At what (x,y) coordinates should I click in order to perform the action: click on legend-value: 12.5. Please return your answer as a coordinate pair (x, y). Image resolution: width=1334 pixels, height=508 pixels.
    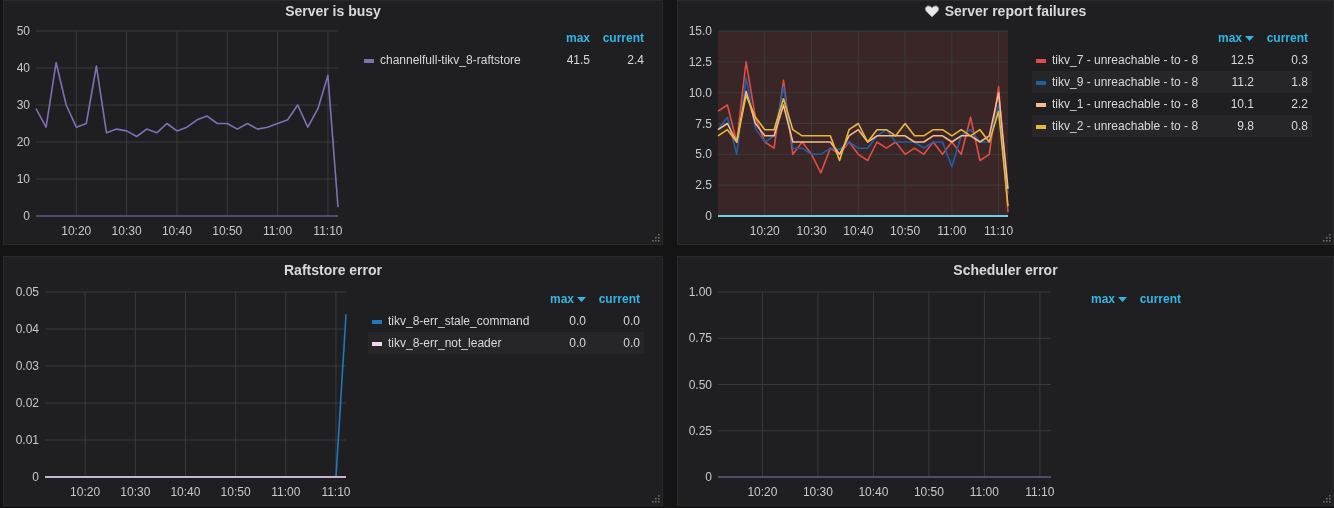
    Looking at the image, I should click on (1242, 60).